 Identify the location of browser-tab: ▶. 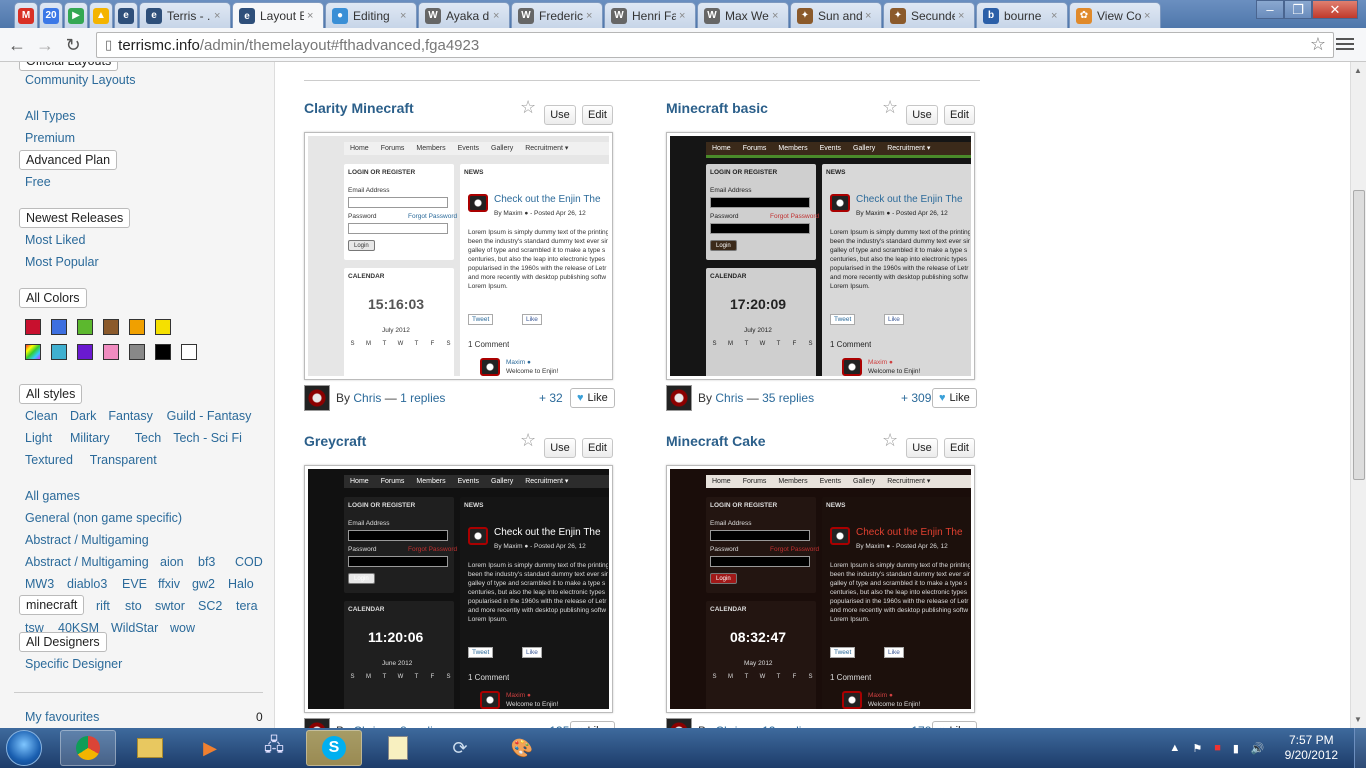
(76, 15).